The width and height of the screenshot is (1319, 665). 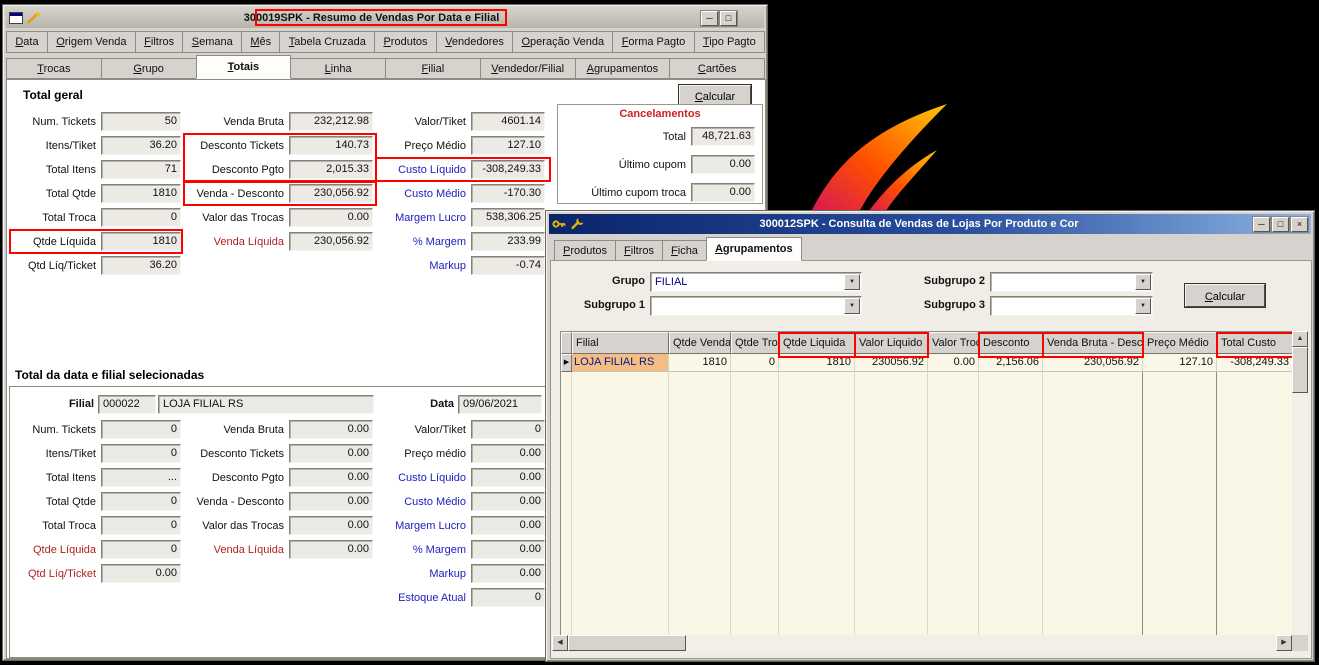 I want to click on scroll-left-icon: ◀, so click(x=560, y=643).